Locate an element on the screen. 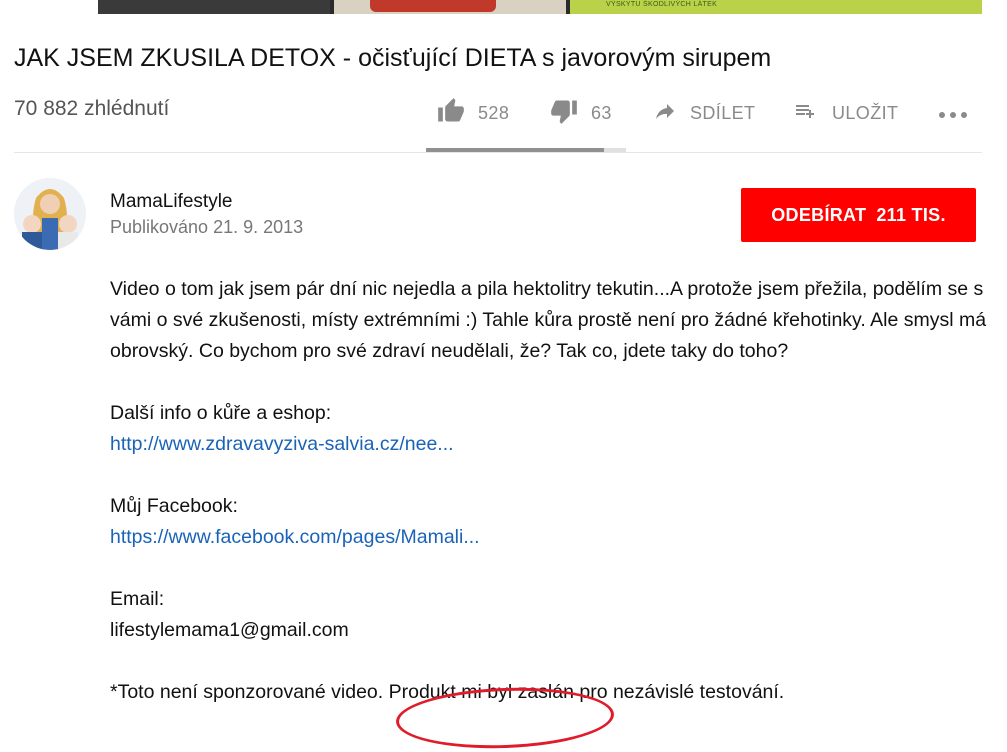 This screenshot has width=1007, height=752. subscribe-button: ODEBÍRAT 211 TIS. is located at coordinates (858, 215).